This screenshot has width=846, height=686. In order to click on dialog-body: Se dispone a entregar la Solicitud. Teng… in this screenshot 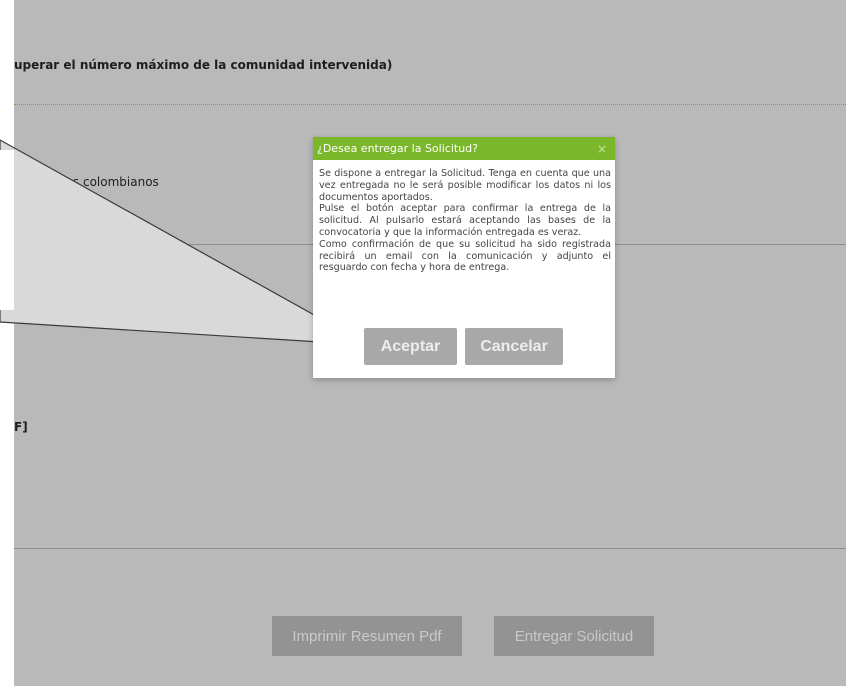, I will do `click(464, 217)`.